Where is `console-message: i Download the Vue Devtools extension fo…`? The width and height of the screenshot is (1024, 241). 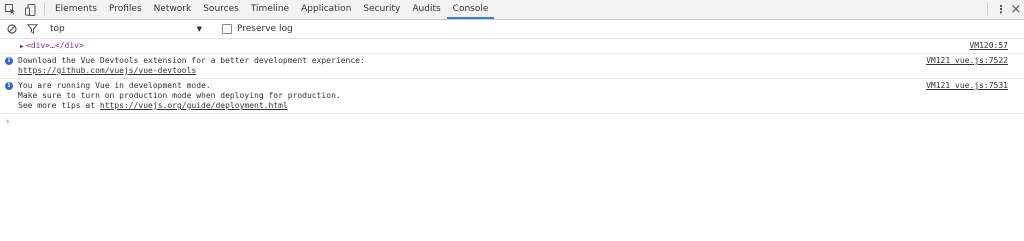 console-message: i Download the Vue Devtools extension fo… is located at coordinates (512, 66).